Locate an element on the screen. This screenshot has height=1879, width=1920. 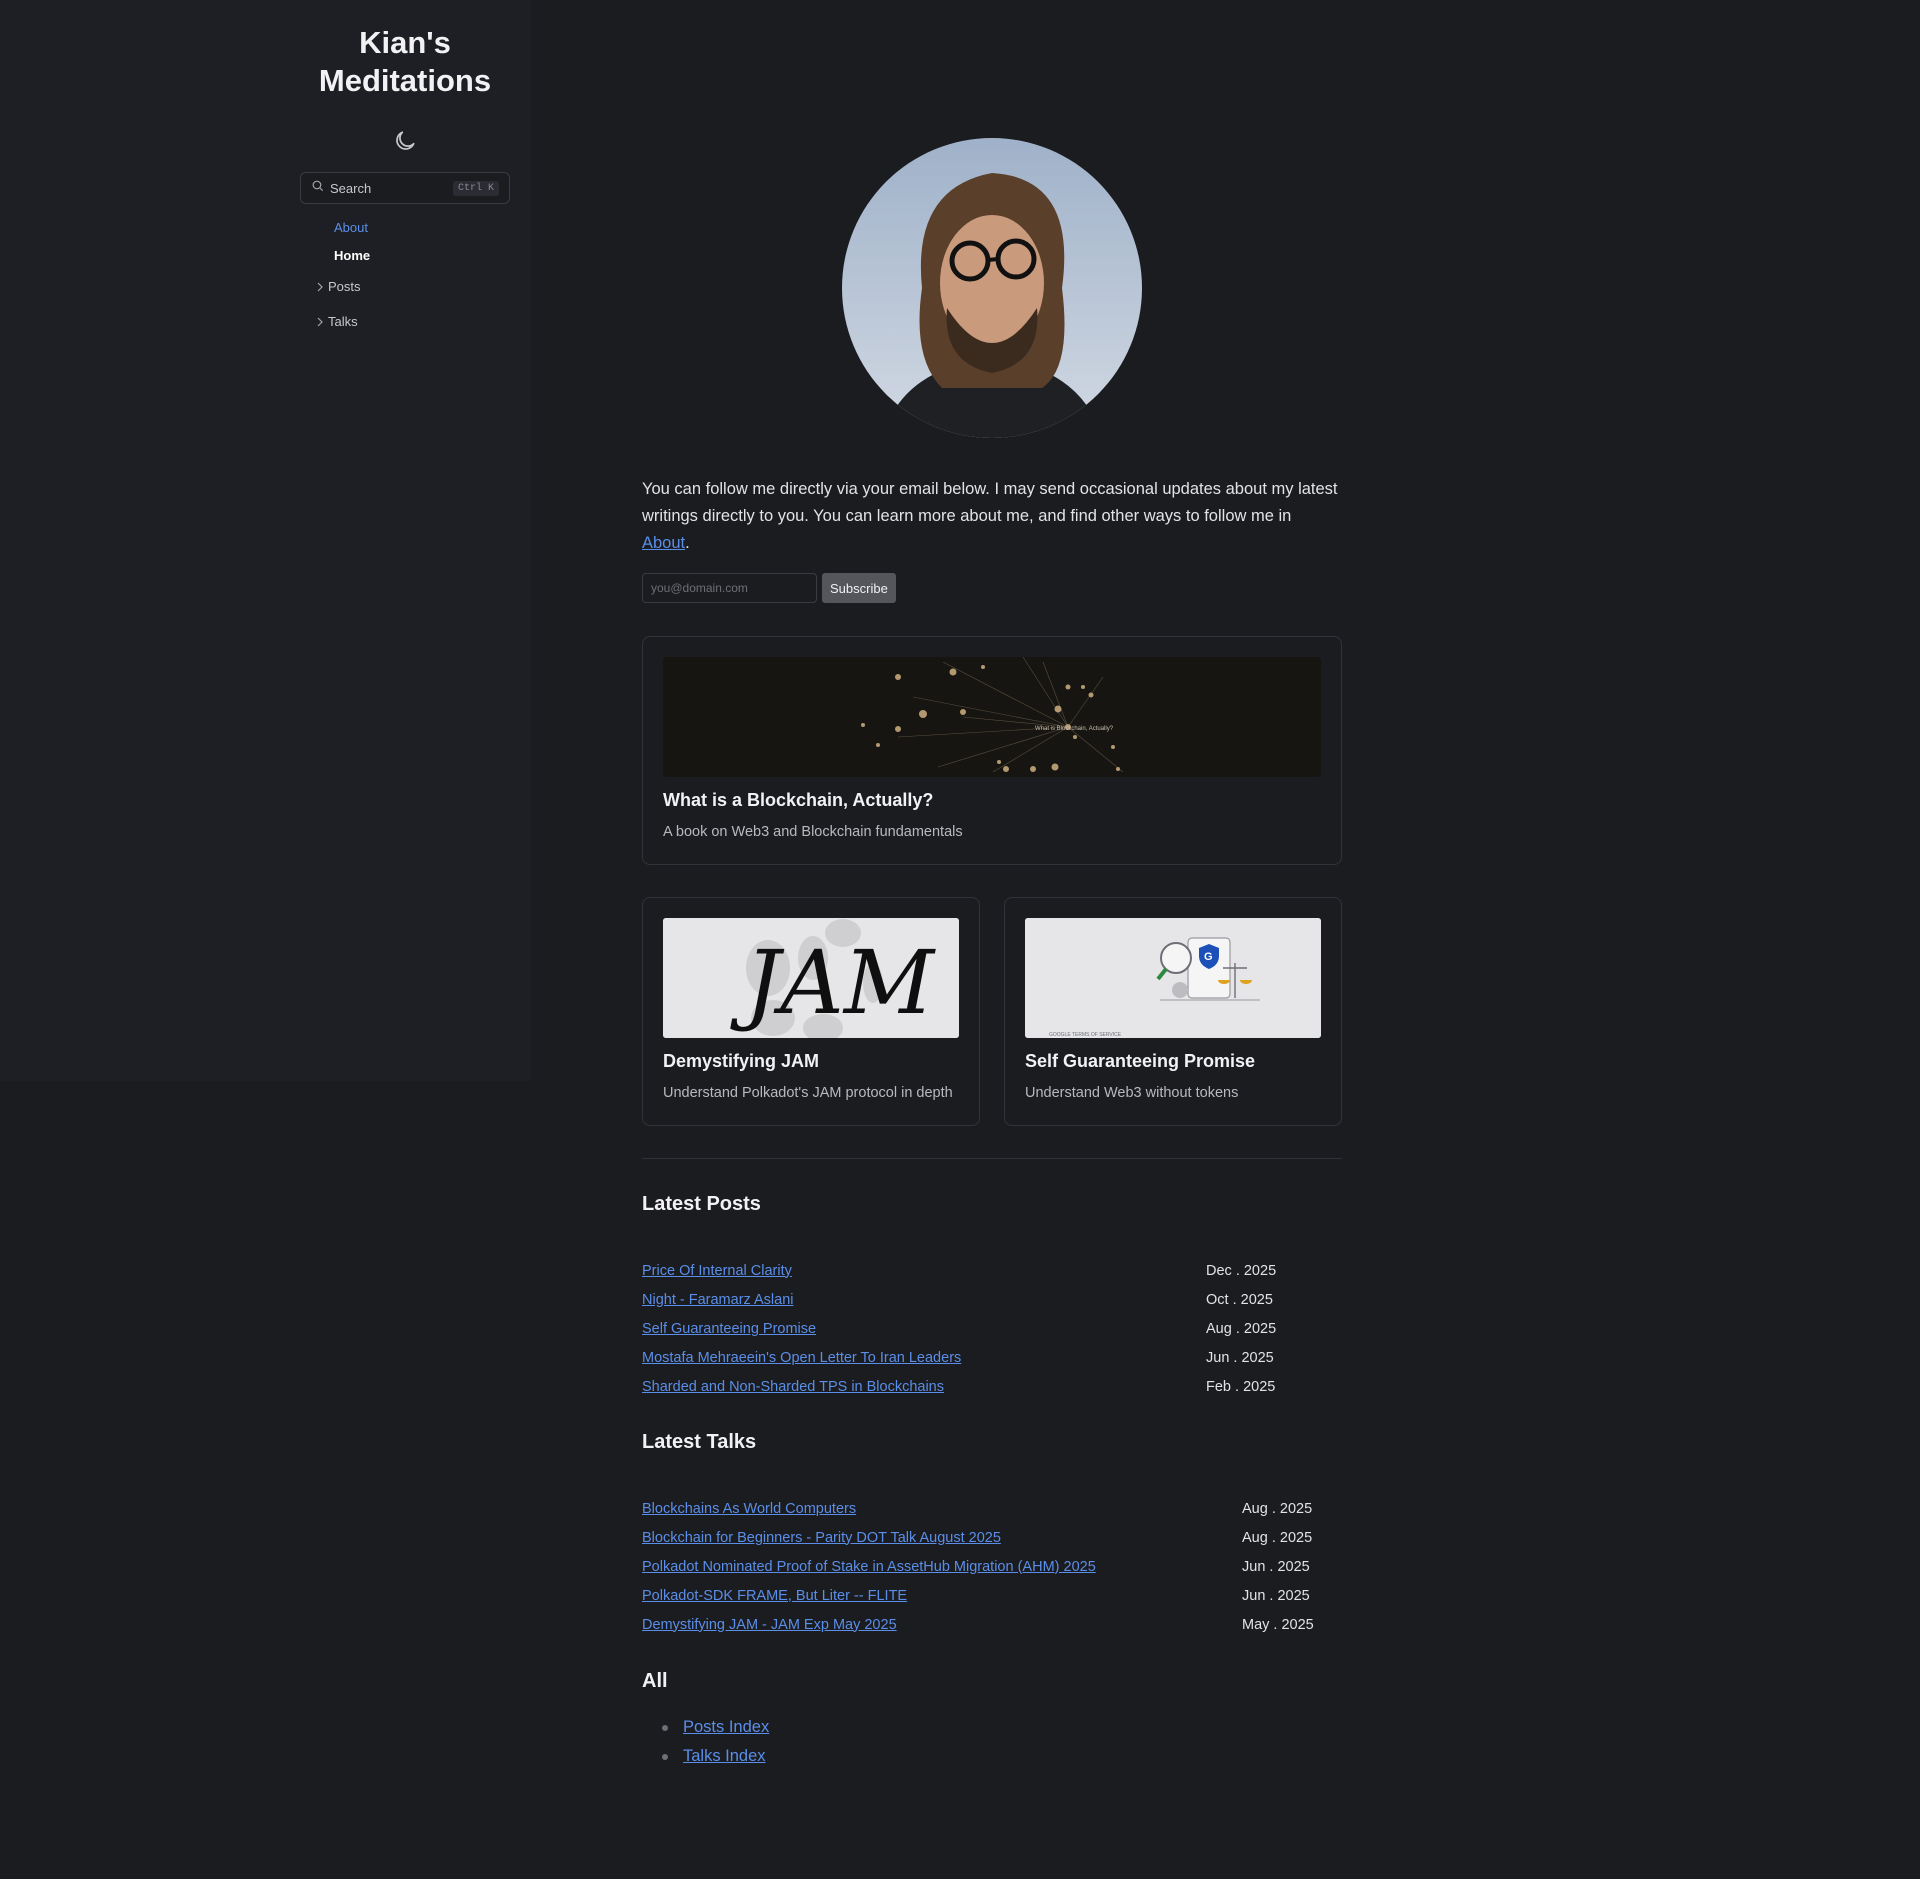
card-image: What is Blockchain, Actually? is located at coordinates (992, 717).